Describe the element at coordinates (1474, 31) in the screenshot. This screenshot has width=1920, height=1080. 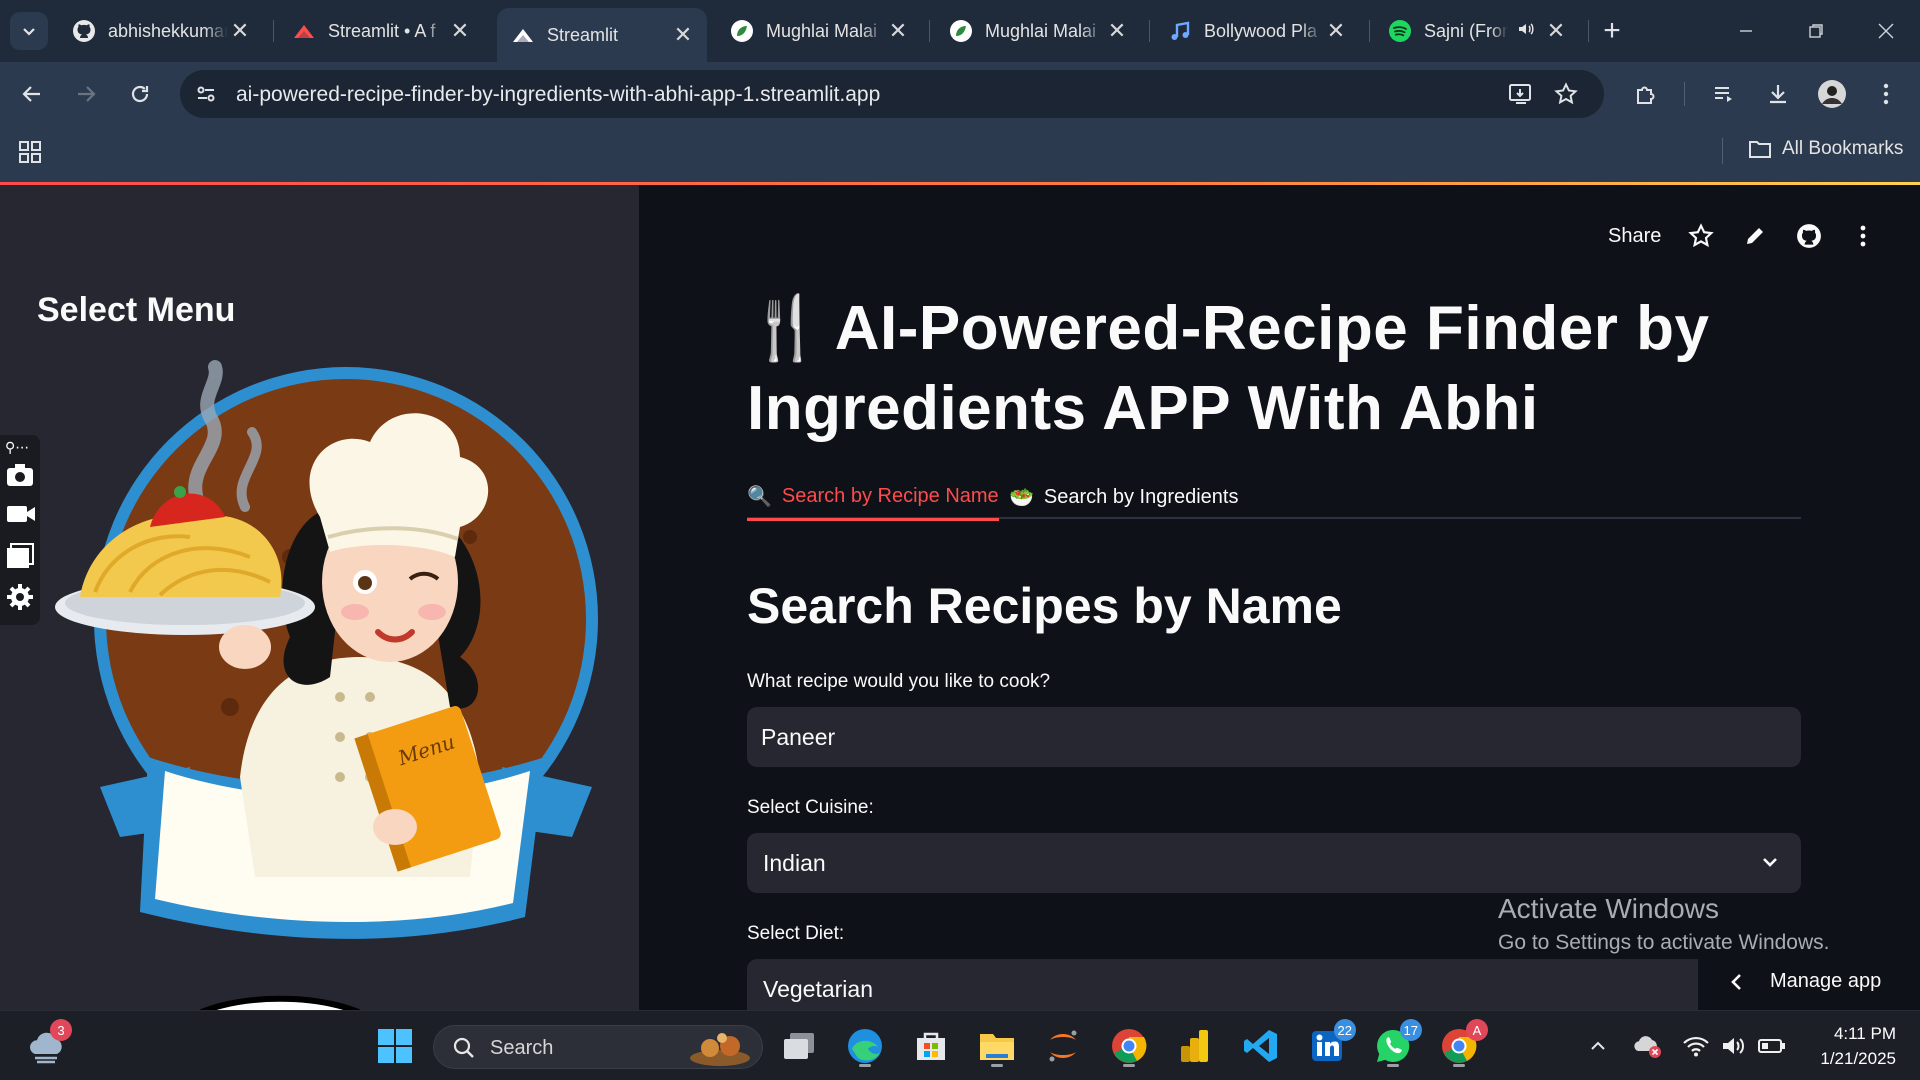
I see `browser-tab-spotify: Sajni (From ✕` at that location.